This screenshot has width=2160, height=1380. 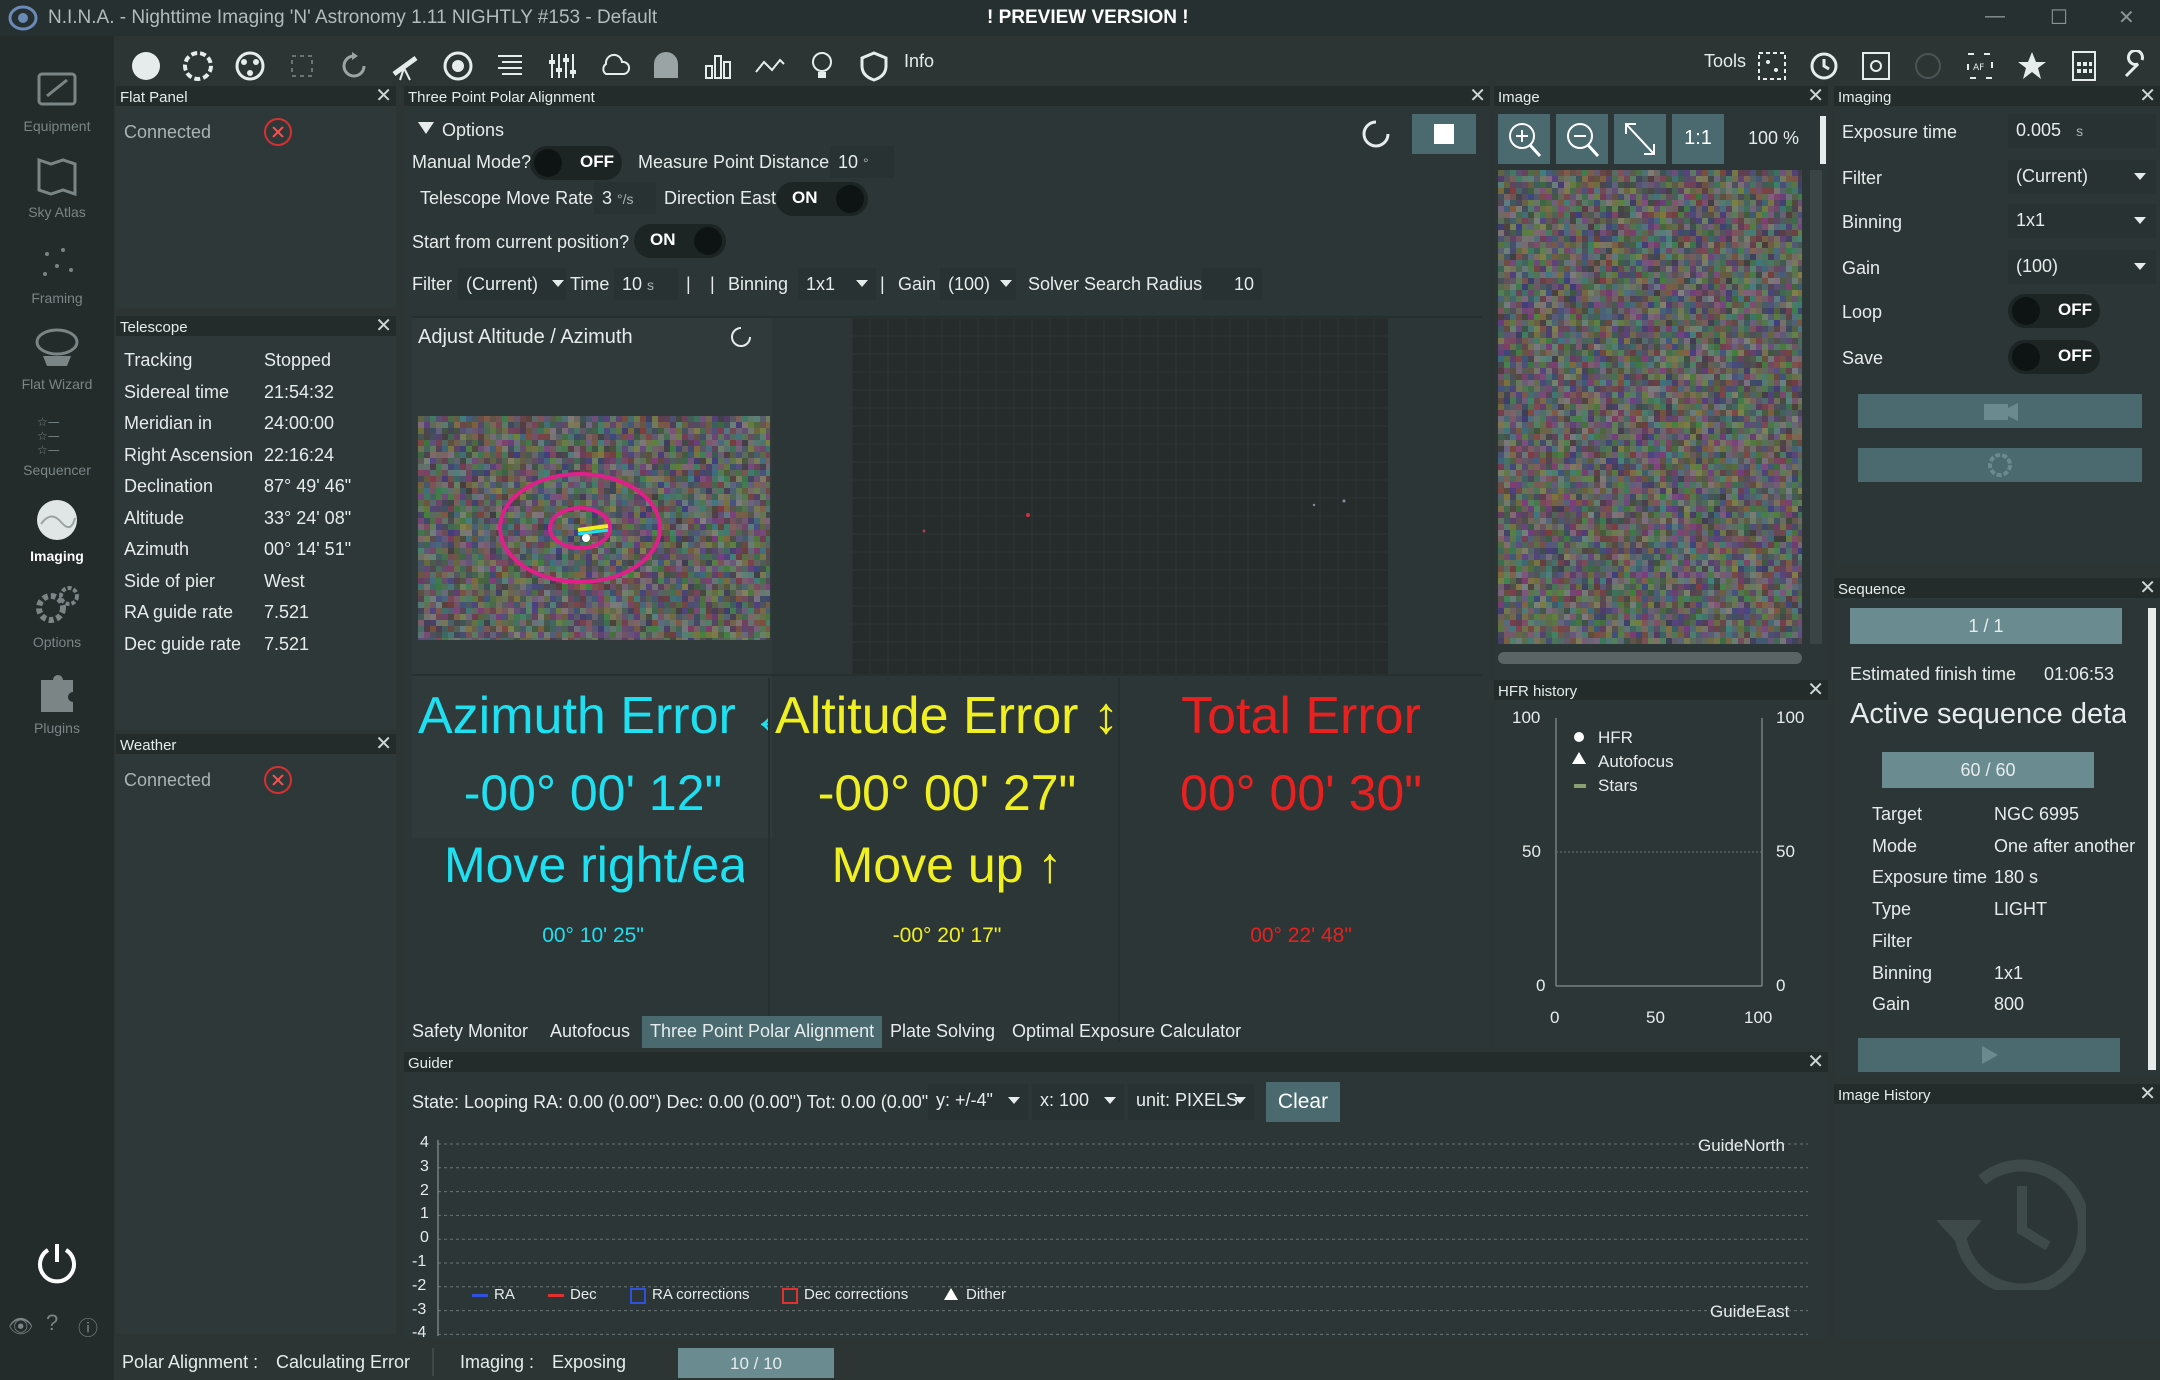 I want to click on minimize-button: —, so click(x=1995, y=16).